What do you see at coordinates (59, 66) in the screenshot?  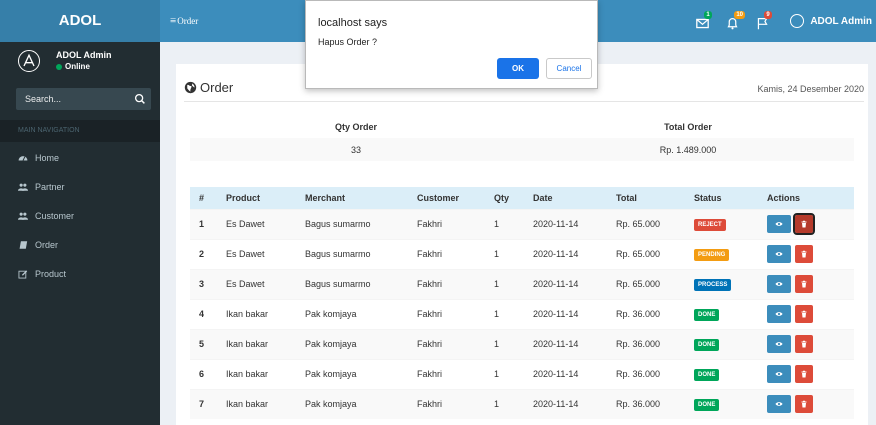 I see `online-dot-icon` at bounding box center [59, 66].